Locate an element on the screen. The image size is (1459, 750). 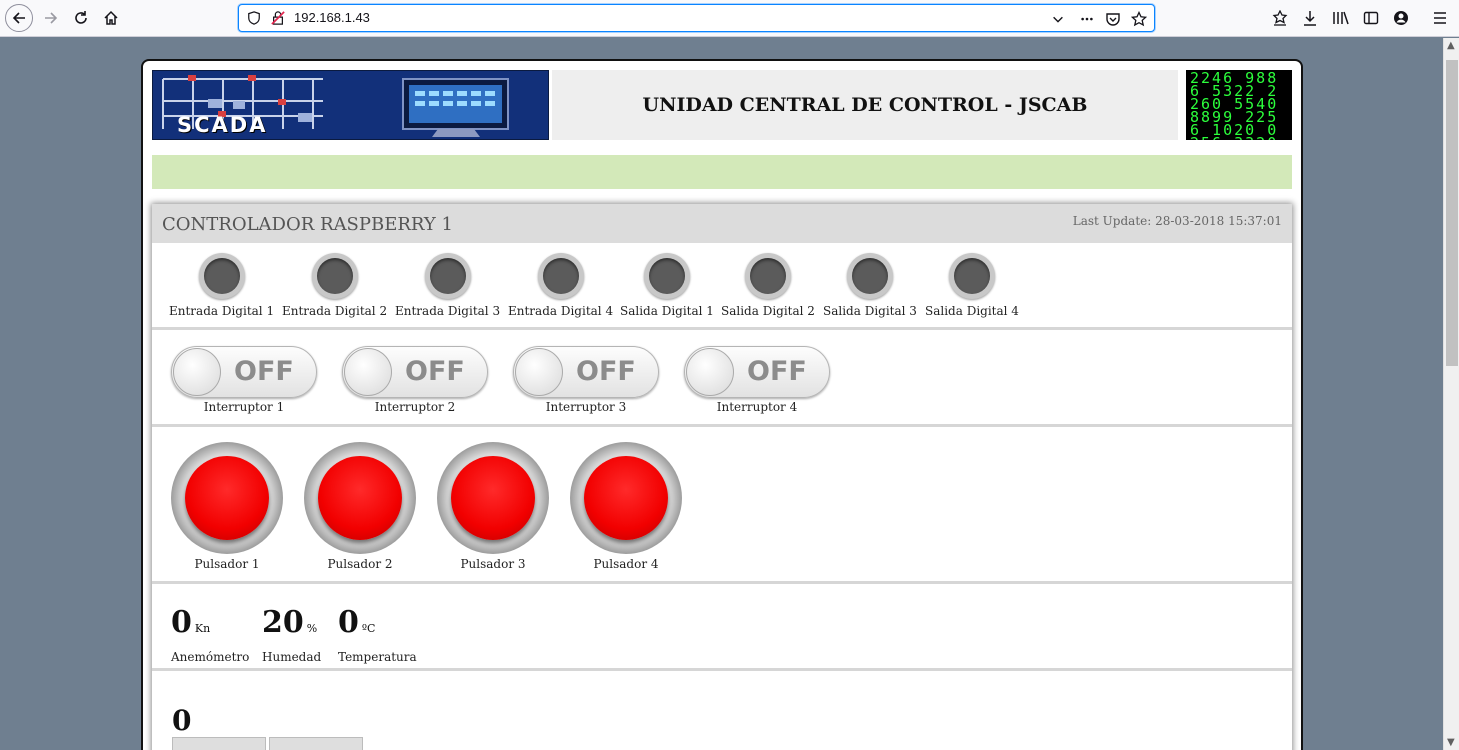
back-button is located at coordinates (19, 18).